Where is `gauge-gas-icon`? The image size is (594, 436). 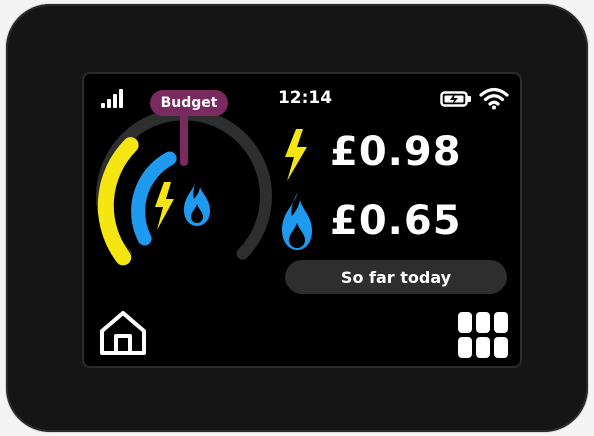
gauge-gas-icon is located at coordinates (197, 203).